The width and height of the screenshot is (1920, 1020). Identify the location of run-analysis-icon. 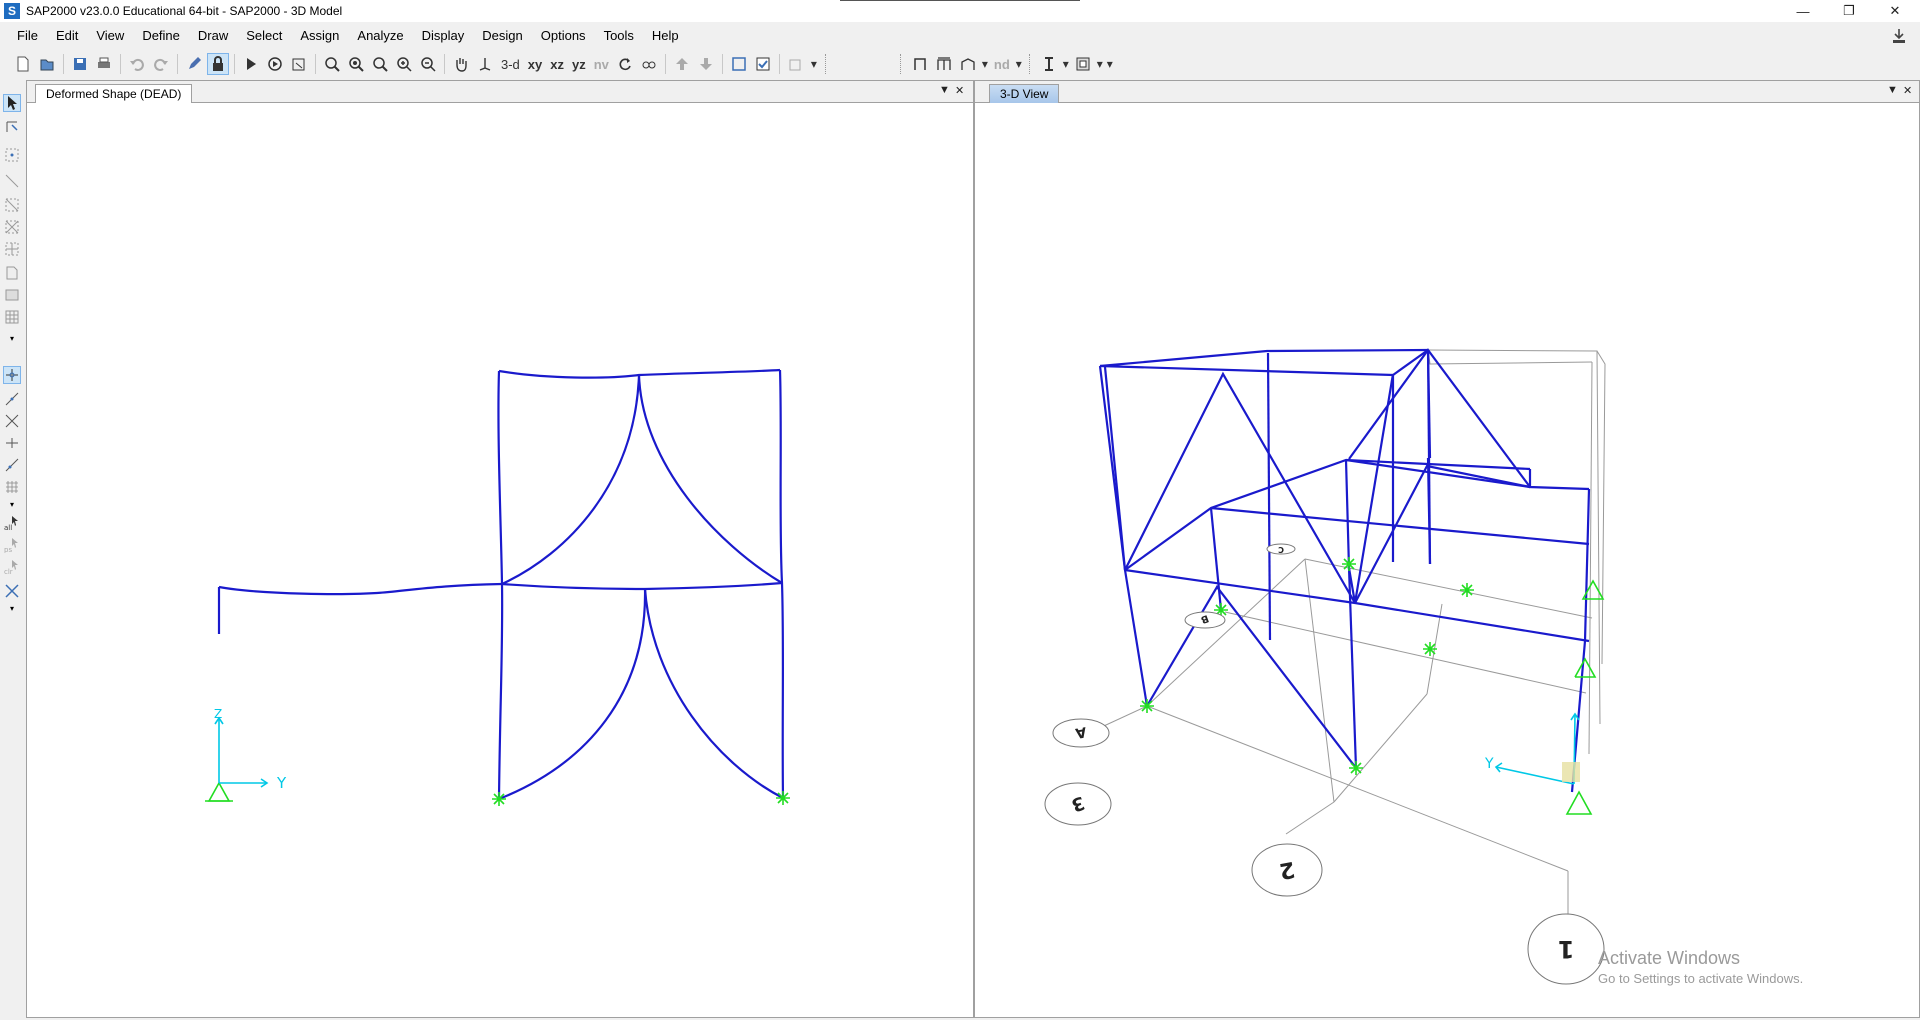
(251, 64).